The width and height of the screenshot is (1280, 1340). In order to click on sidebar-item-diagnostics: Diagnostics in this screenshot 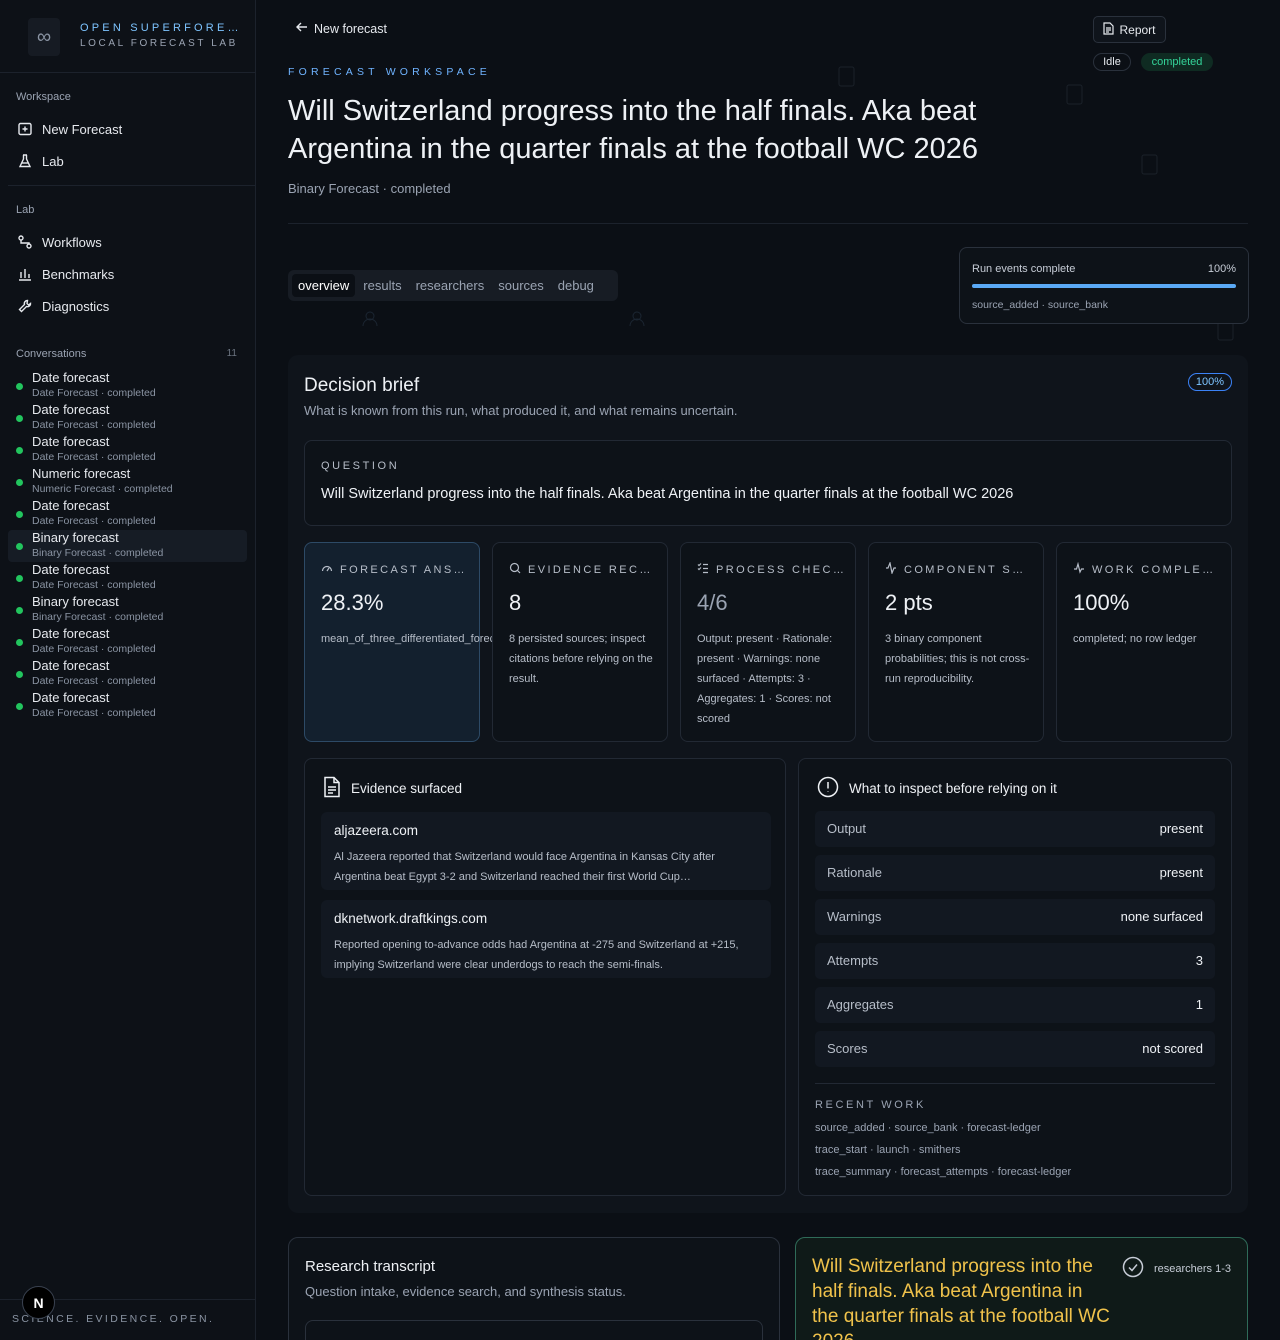, I will do `click(127, 306)`.